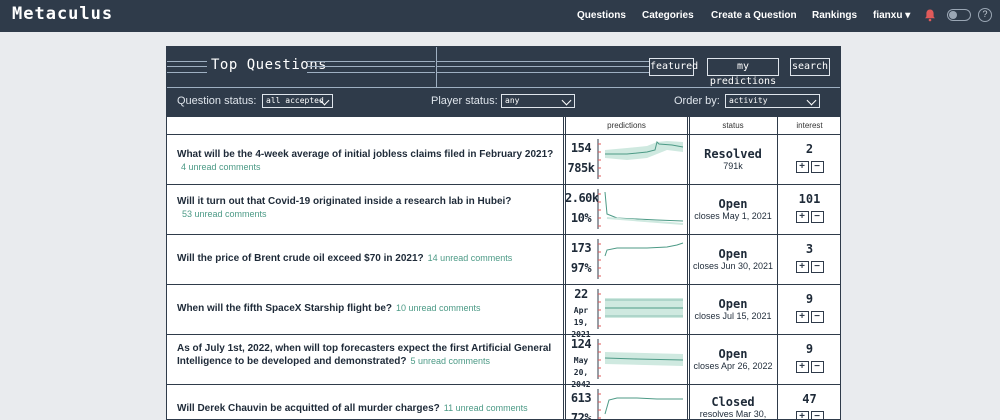 The image size is (1000, 420). What do you see at coordinates (733, 266) in the screenshot?
I see `status-detail: closes Jun 30, 2021` at bounding box center [733, 266].